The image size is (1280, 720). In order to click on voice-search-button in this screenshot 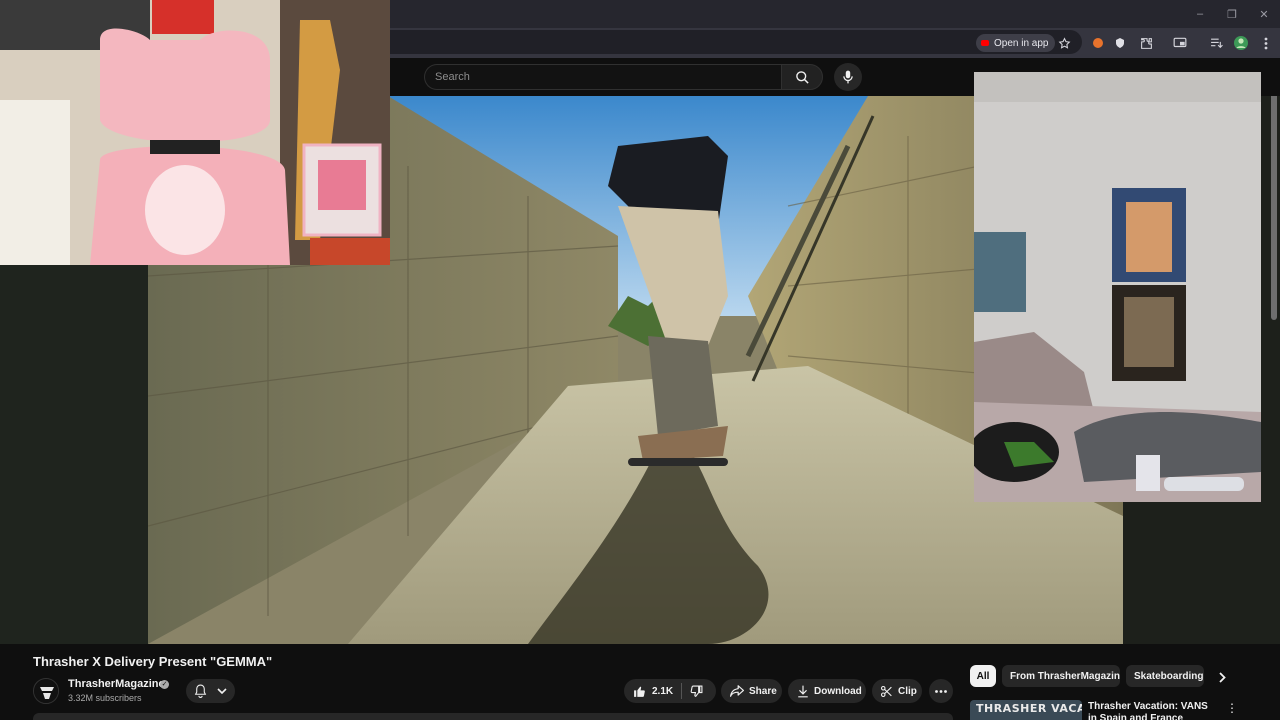, I will do `click(848, 77)`.